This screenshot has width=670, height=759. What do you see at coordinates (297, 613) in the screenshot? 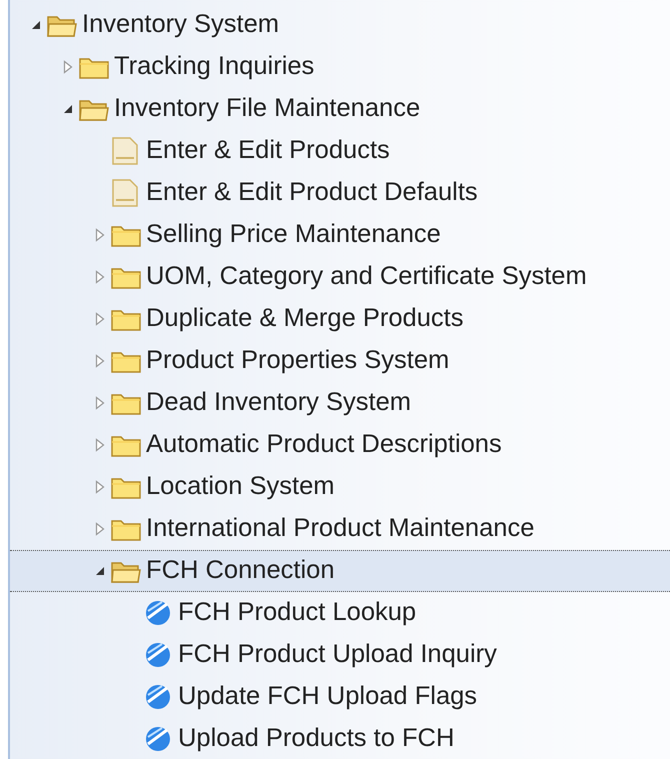
I see `tree-item-label: FCH Product Lookup` at bounding box center [297, 613].